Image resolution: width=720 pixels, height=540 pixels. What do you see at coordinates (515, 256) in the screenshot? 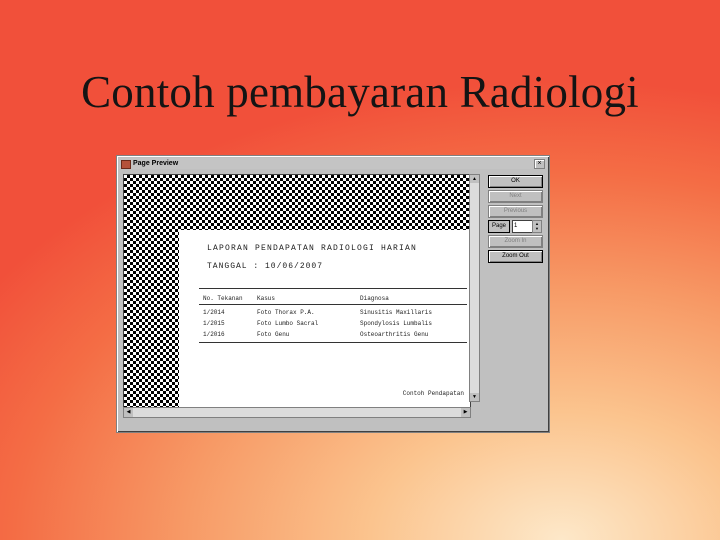
I see `zoom-out-button: Zoom Out` at bounding box center [515, 256].